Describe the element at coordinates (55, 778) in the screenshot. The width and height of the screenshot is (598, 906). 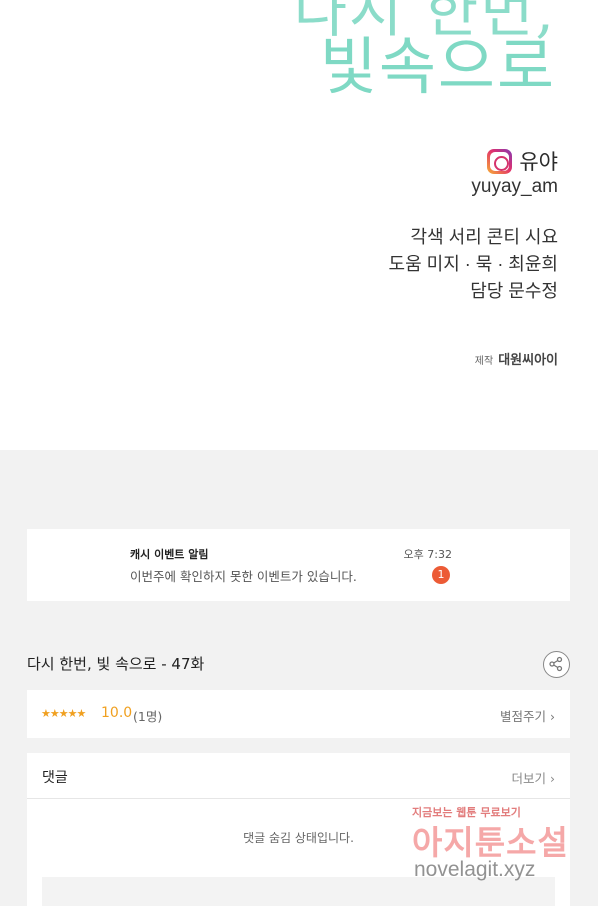
I see `comments-title: 댓글` at that location.